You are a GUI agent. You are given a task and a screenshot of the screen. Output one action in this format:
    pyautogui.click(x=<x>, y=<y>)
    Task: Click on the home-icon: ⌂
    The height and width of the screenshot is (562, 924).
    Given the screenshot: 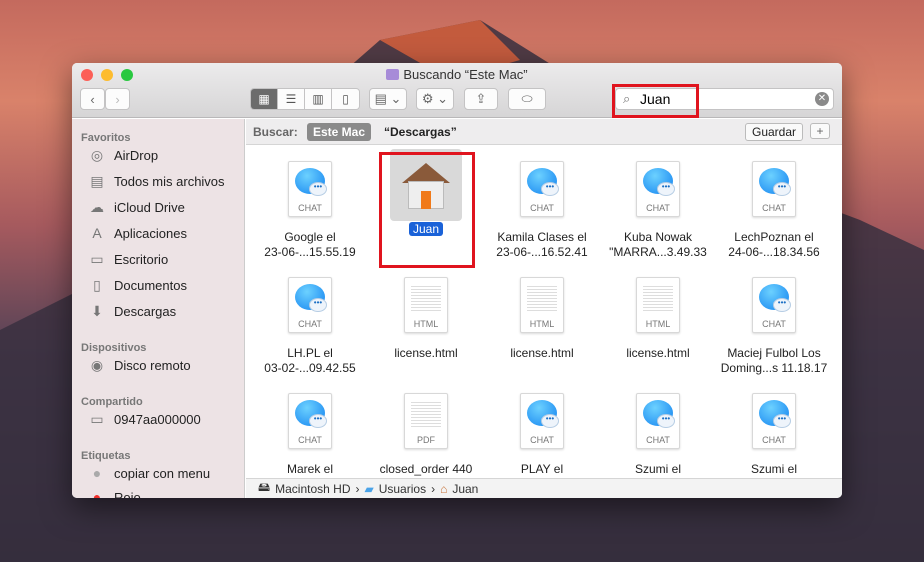 What is the action you would take?
    pyautogui.click(x=444, y=488)
    